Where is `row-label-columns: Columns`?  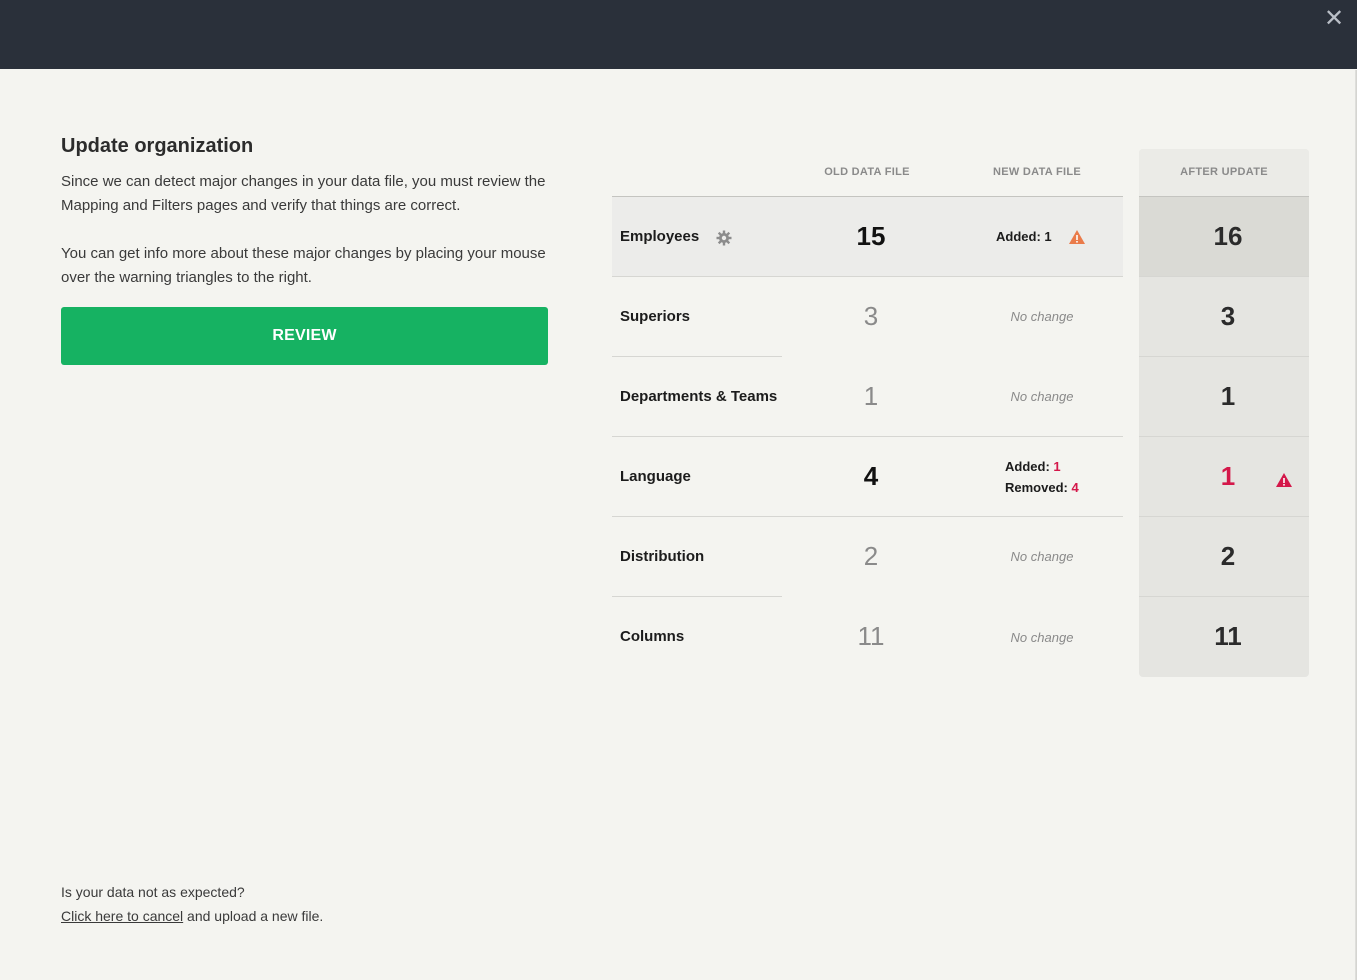 row-label-columns: Columns is located at coordinates (652, 636).